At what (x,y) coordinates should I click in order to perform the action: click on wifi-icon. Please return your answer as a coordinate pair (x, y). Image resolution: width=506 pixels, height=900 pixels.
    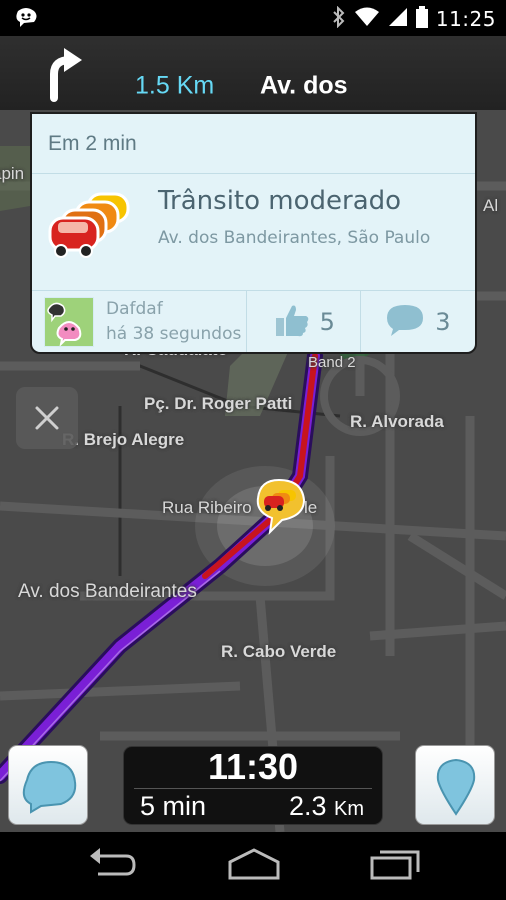
    Looking at the image, I should click on (367, 19).